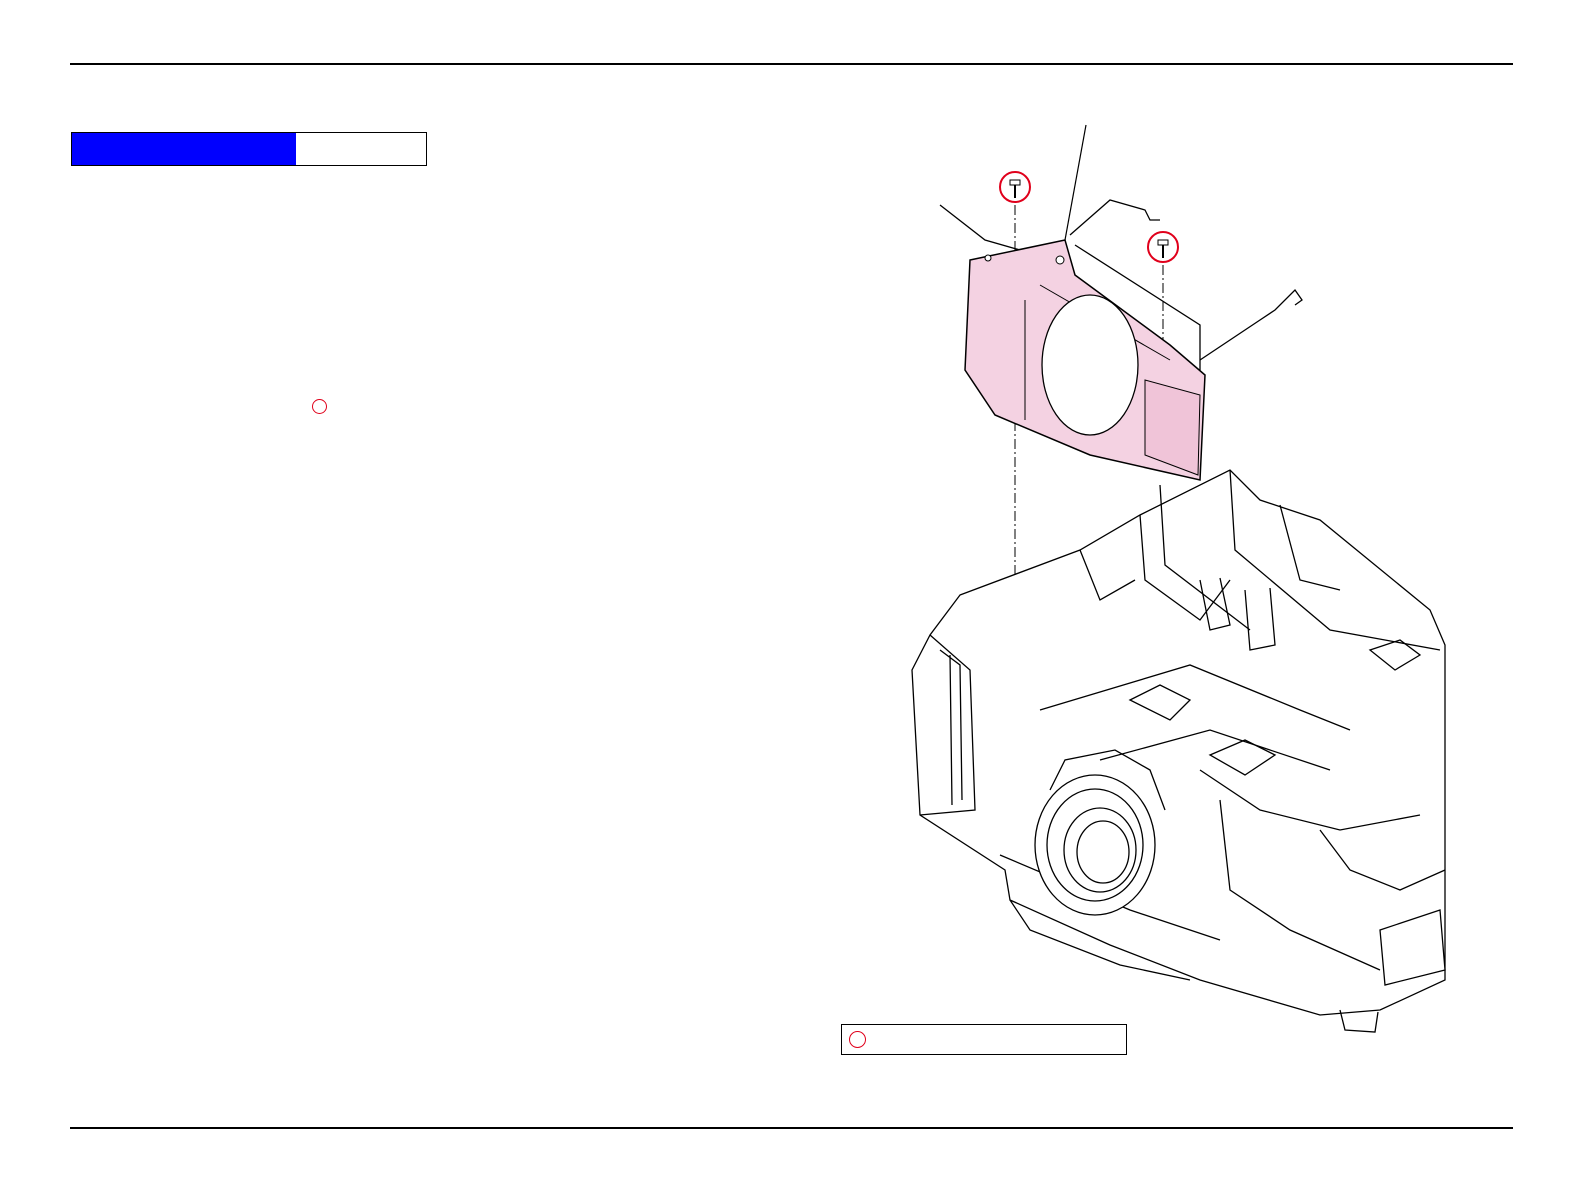  What do you see at coordinates (1163, 247) in the screenshot?
I see `screw-2-icon` at bounding box center [1163, 247].